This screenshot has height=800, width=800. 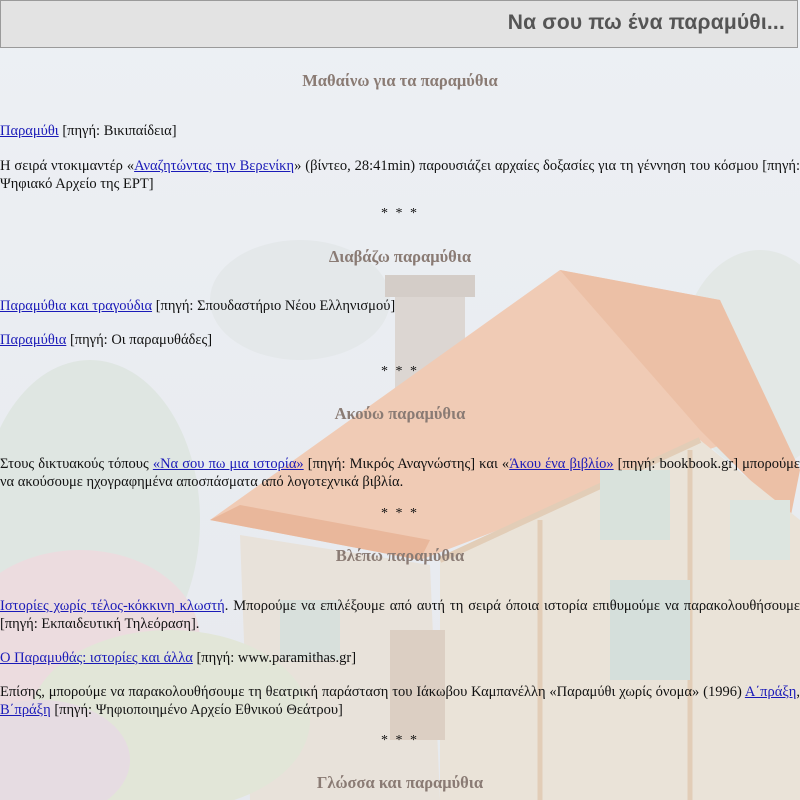 I want to click on source-note: [πηγή: Οι παραμυθάδες], so click(x=139, y=340).